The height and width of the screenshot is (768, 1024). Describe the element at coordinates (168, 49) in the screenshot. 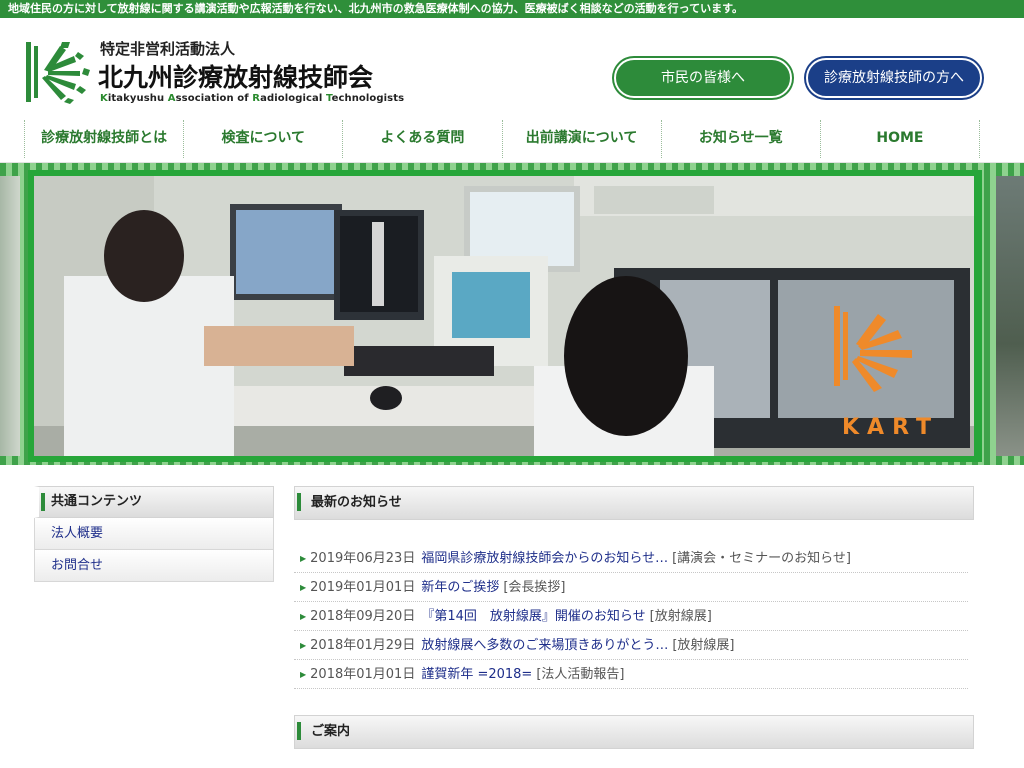

I see `org-type: 特定非営利活動法人` at that location.